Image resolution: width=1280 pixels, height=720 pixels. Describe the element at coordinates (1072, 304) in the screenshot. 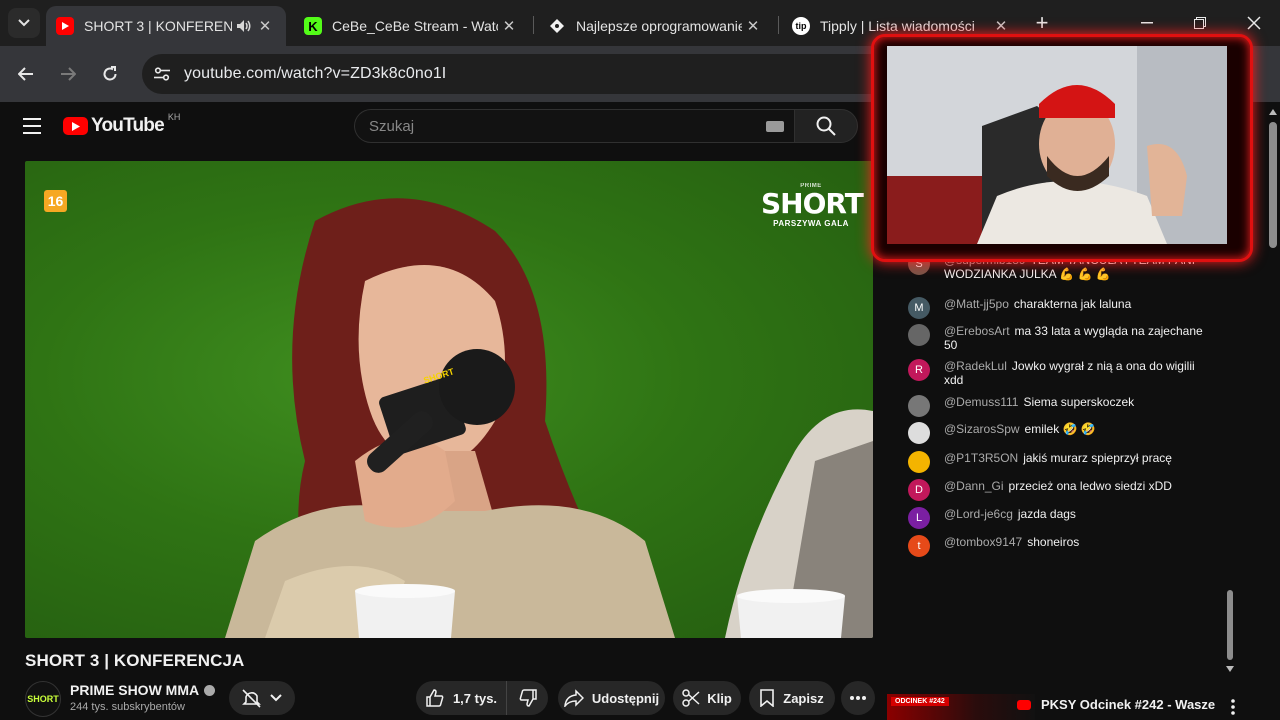

I see `chat-text: charakterna jak laluna` at that location.